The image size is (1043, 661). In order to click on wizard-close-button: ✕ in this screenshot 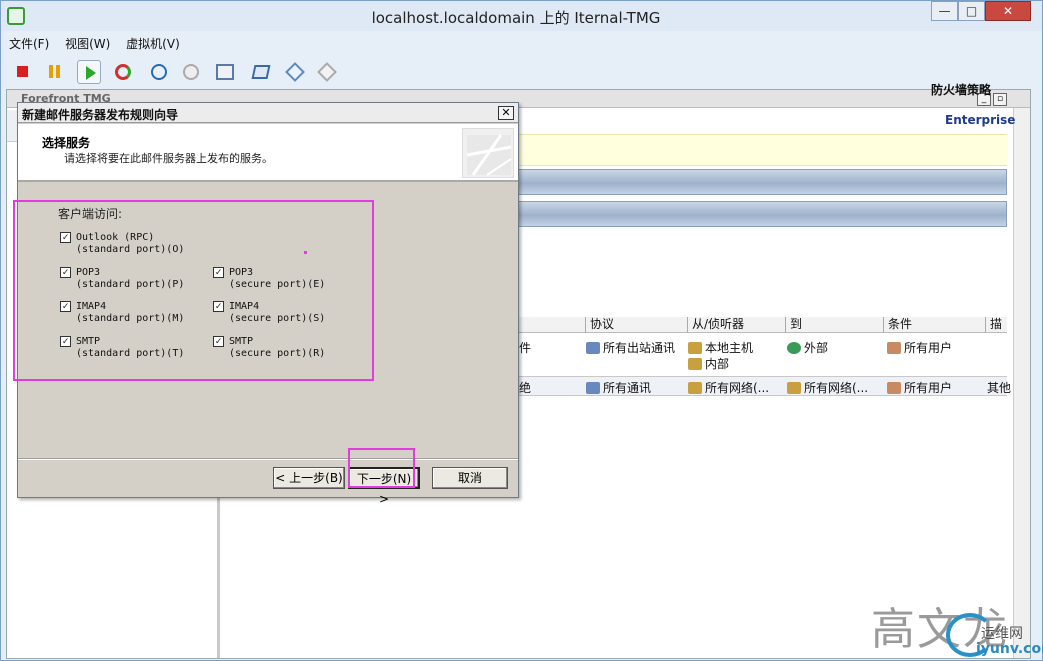, I will do `click(506, 113)`.